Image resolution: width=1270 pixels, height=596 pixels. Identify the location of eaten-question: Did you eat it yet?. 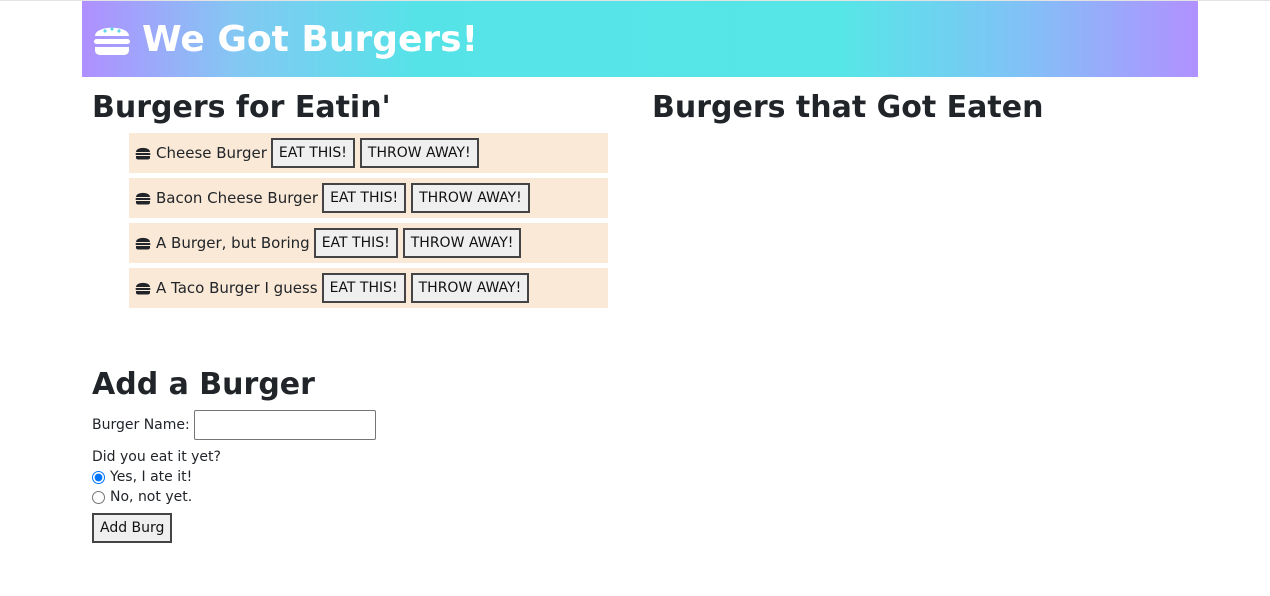
(156, 457).